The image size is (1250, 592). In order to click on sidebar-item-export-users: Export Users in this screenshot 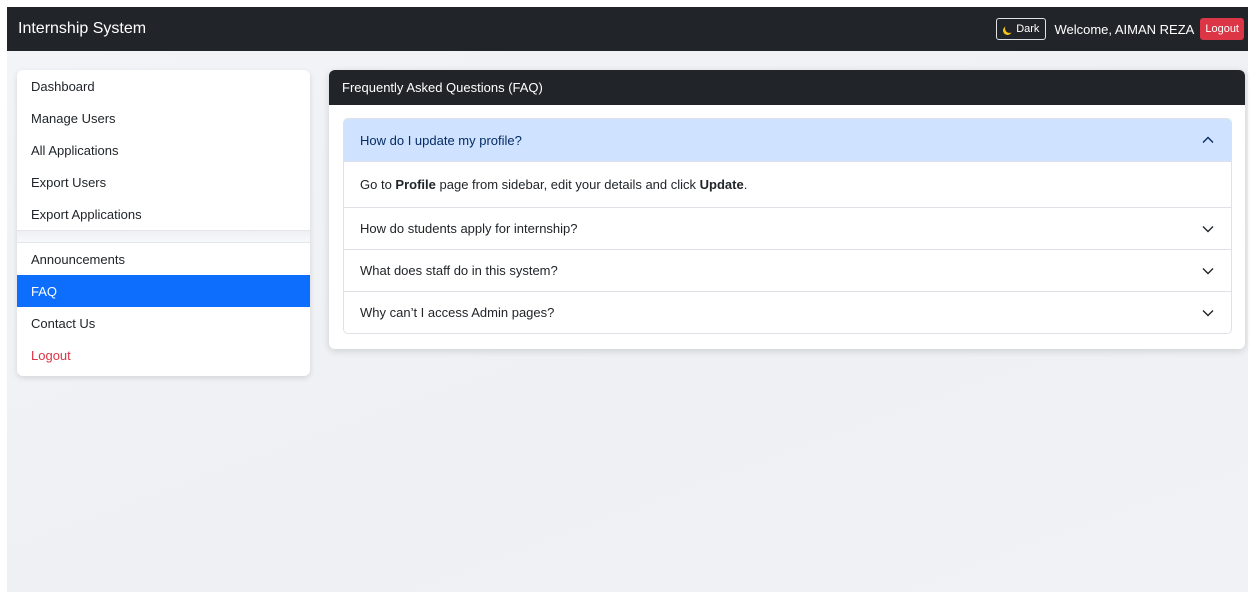, I will do `click(163, 182)`.